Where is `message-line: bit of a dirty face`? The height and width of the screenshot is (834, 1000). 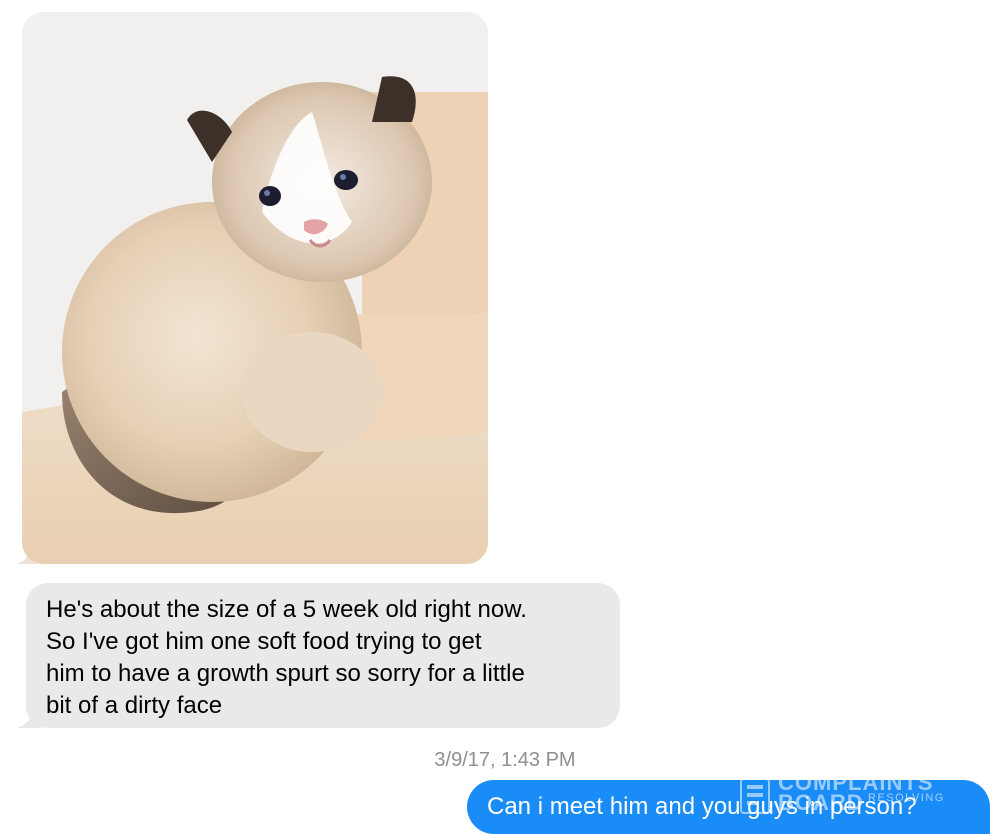 message-line: bit of a dirty face is located at coordinates (134, 705).